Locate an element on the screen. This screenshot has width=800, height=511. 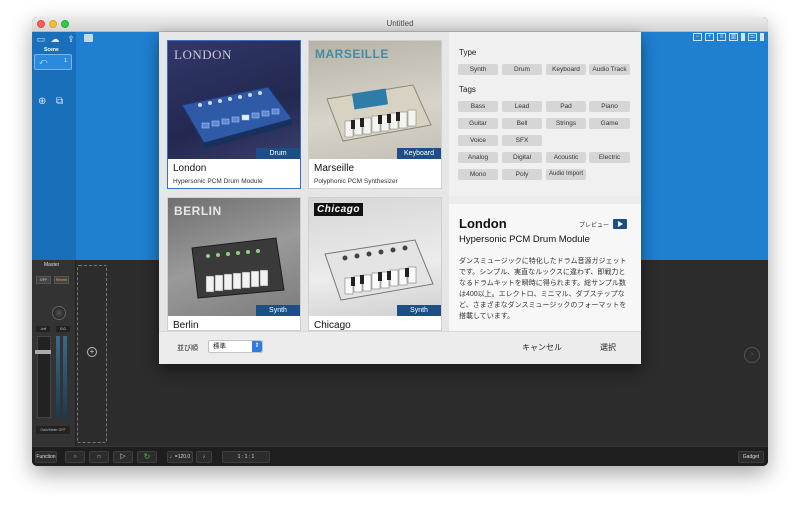
chicago-artwork: Chicago Synth is located at coordinates (375, 257).